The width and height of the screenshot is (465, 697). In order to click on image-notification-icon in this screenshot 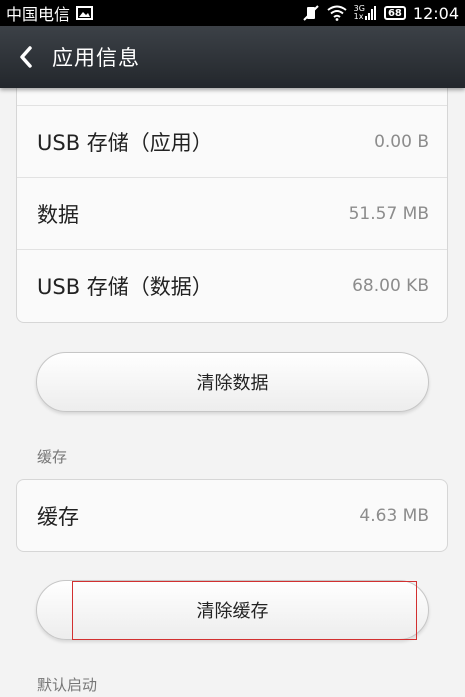, I will do `click(85, 13)`.